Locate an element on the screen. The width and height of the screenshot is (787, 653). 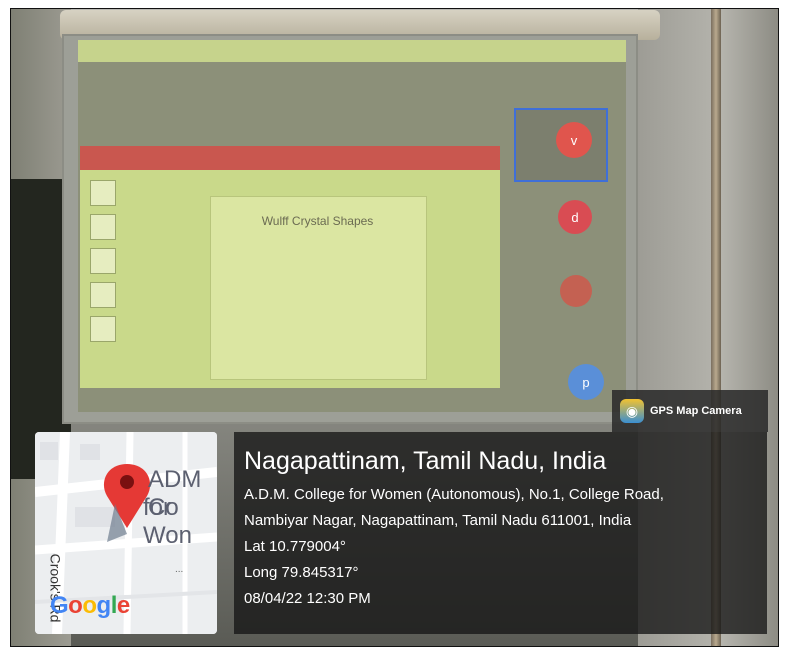
projected-slide-ribbon is located at coordinates (290, 158).